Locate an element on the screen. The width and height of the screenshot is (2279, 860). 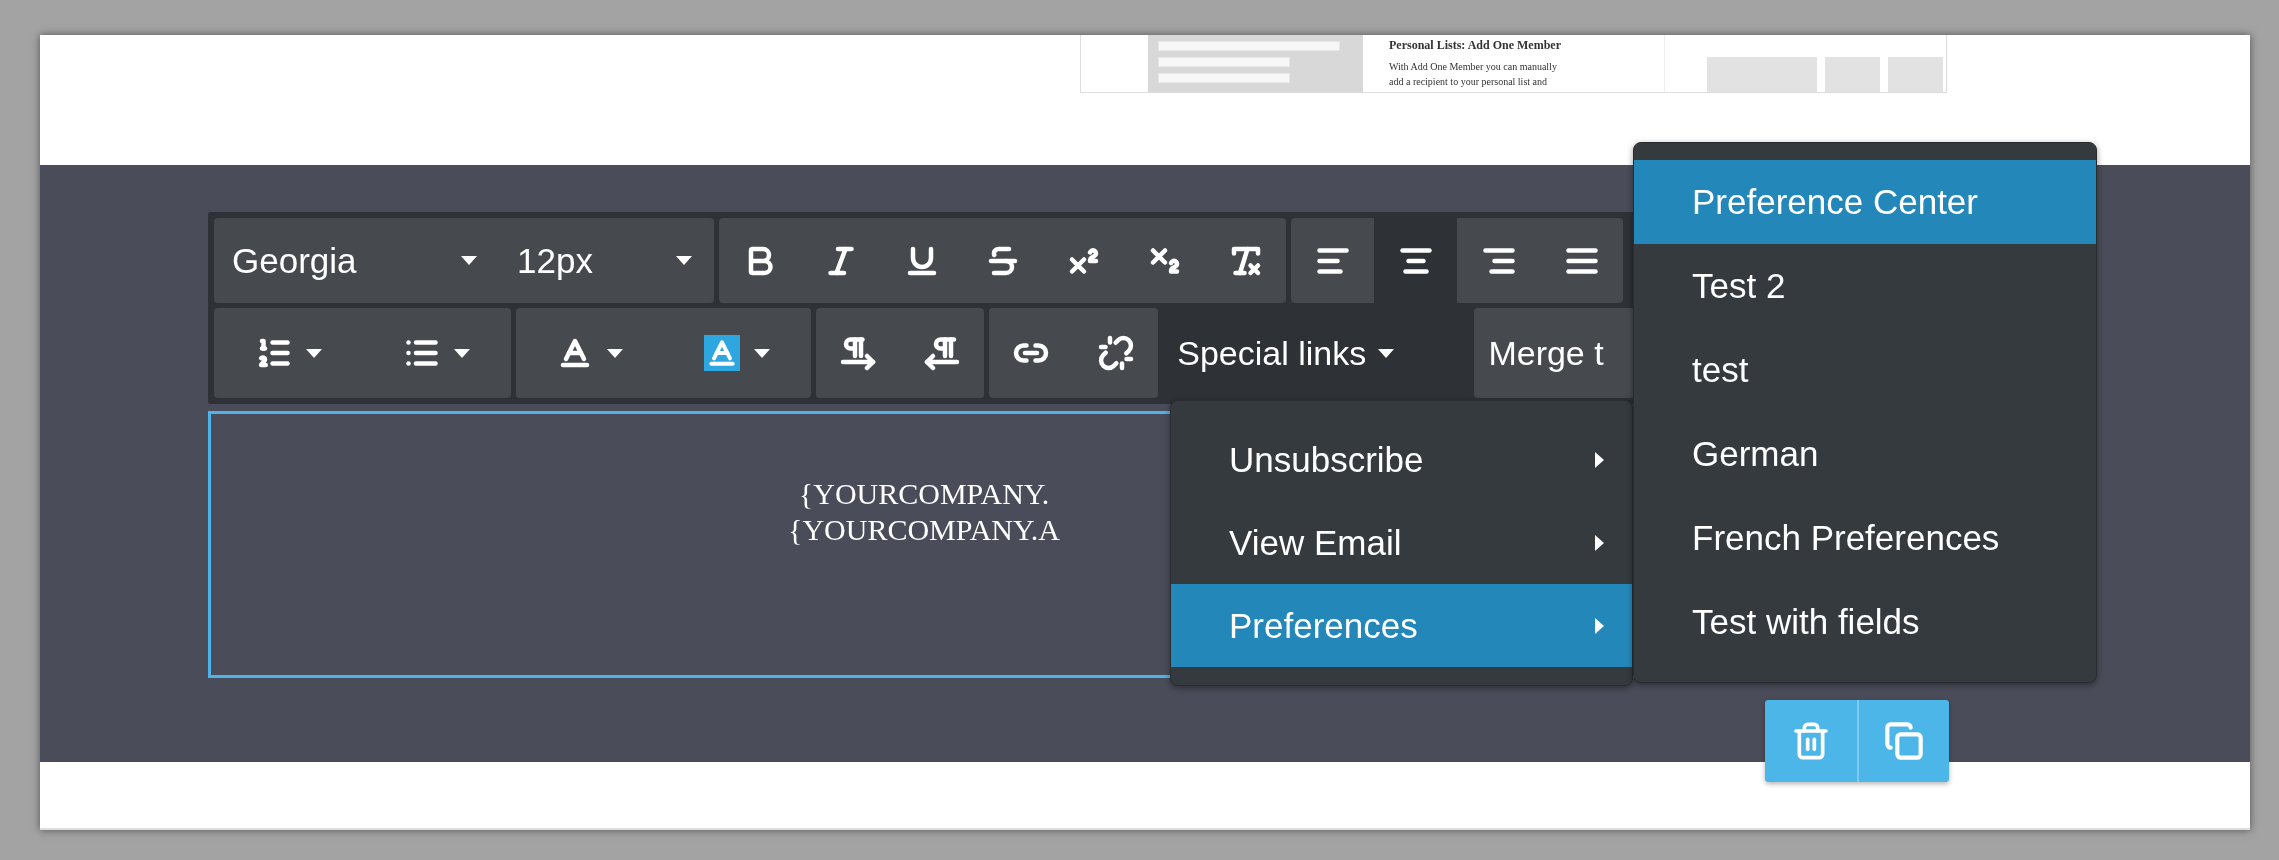
editor-text: {YOURCOMPANY. is located at coordinates (924, 494).